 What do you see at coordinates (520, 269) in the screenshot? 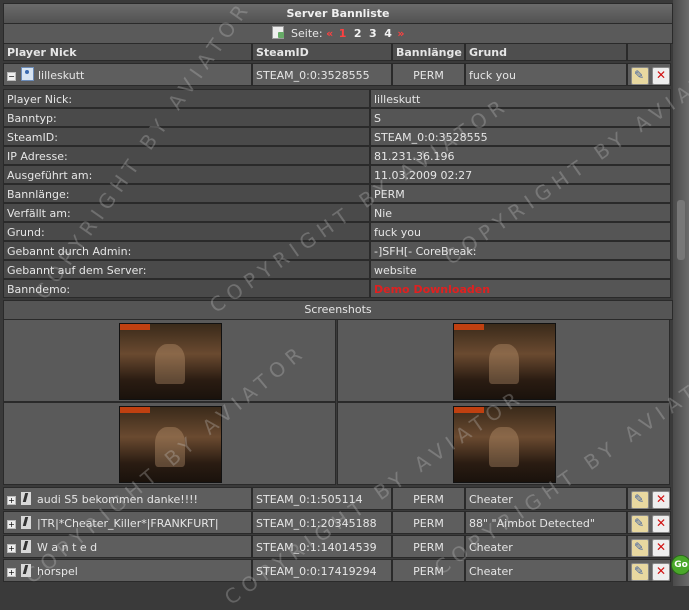
I see `detail-value-server: website` at bounding box center [520, 269].